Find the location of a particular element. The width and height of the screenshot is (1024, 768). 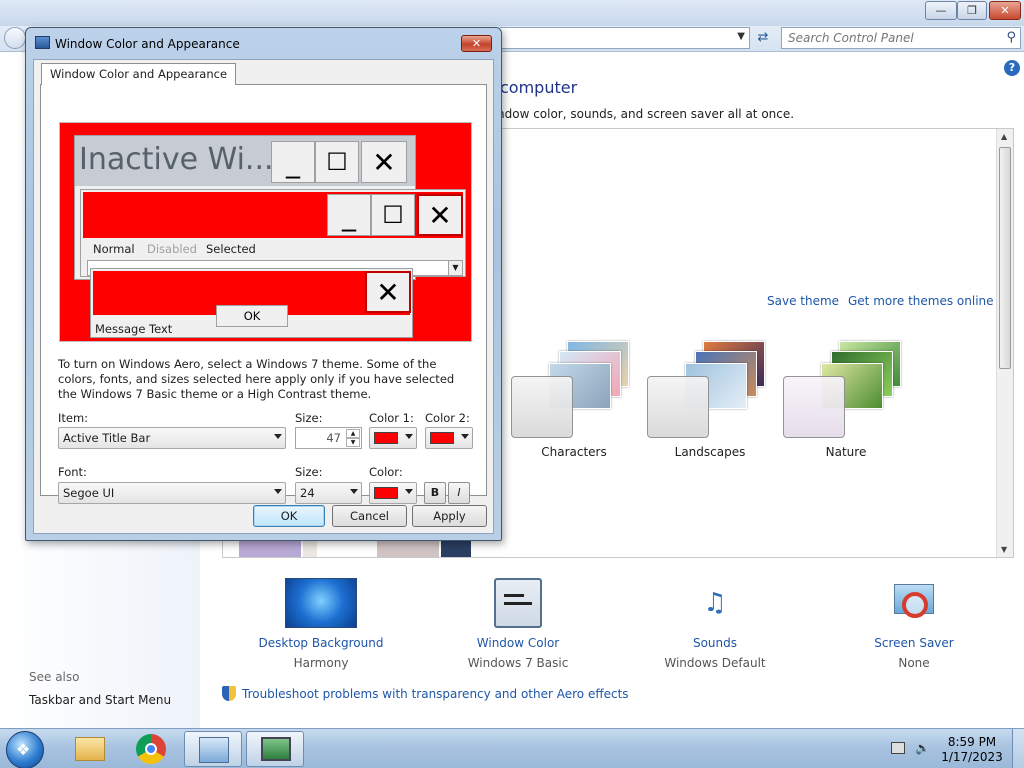

search-icon: ⚲ is located at coordinates (1011, 37).